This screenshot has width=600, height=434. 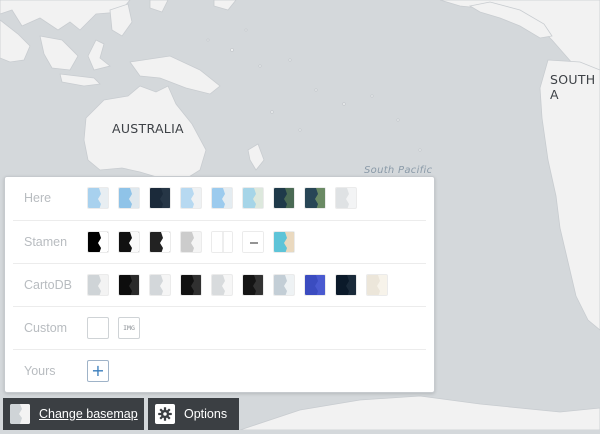 I want to click on basemap-thumb-here-satellite, so click(x=284, y=198).